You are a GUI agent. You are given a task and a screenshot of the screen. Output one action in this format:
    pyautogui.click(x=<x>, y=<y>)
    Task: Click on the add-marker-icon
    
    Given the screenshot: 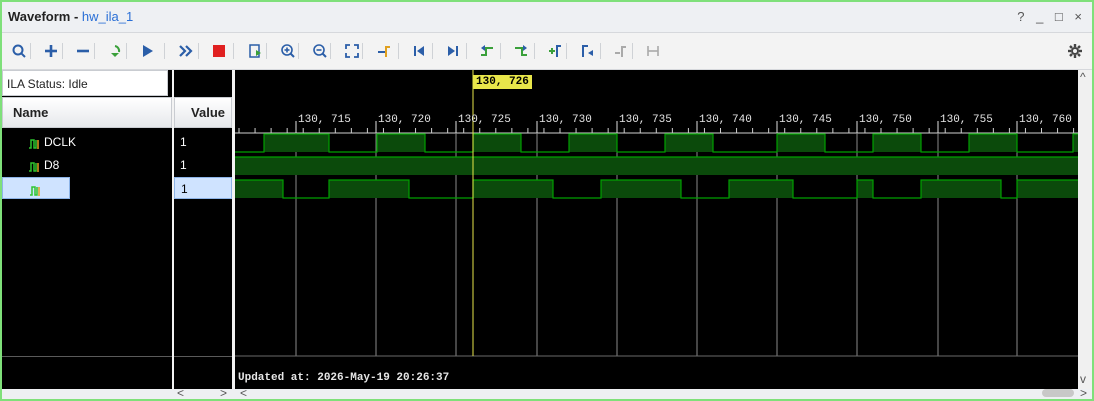 What is the action you would take?
    pyautogui.click(x=555, y=51)
    